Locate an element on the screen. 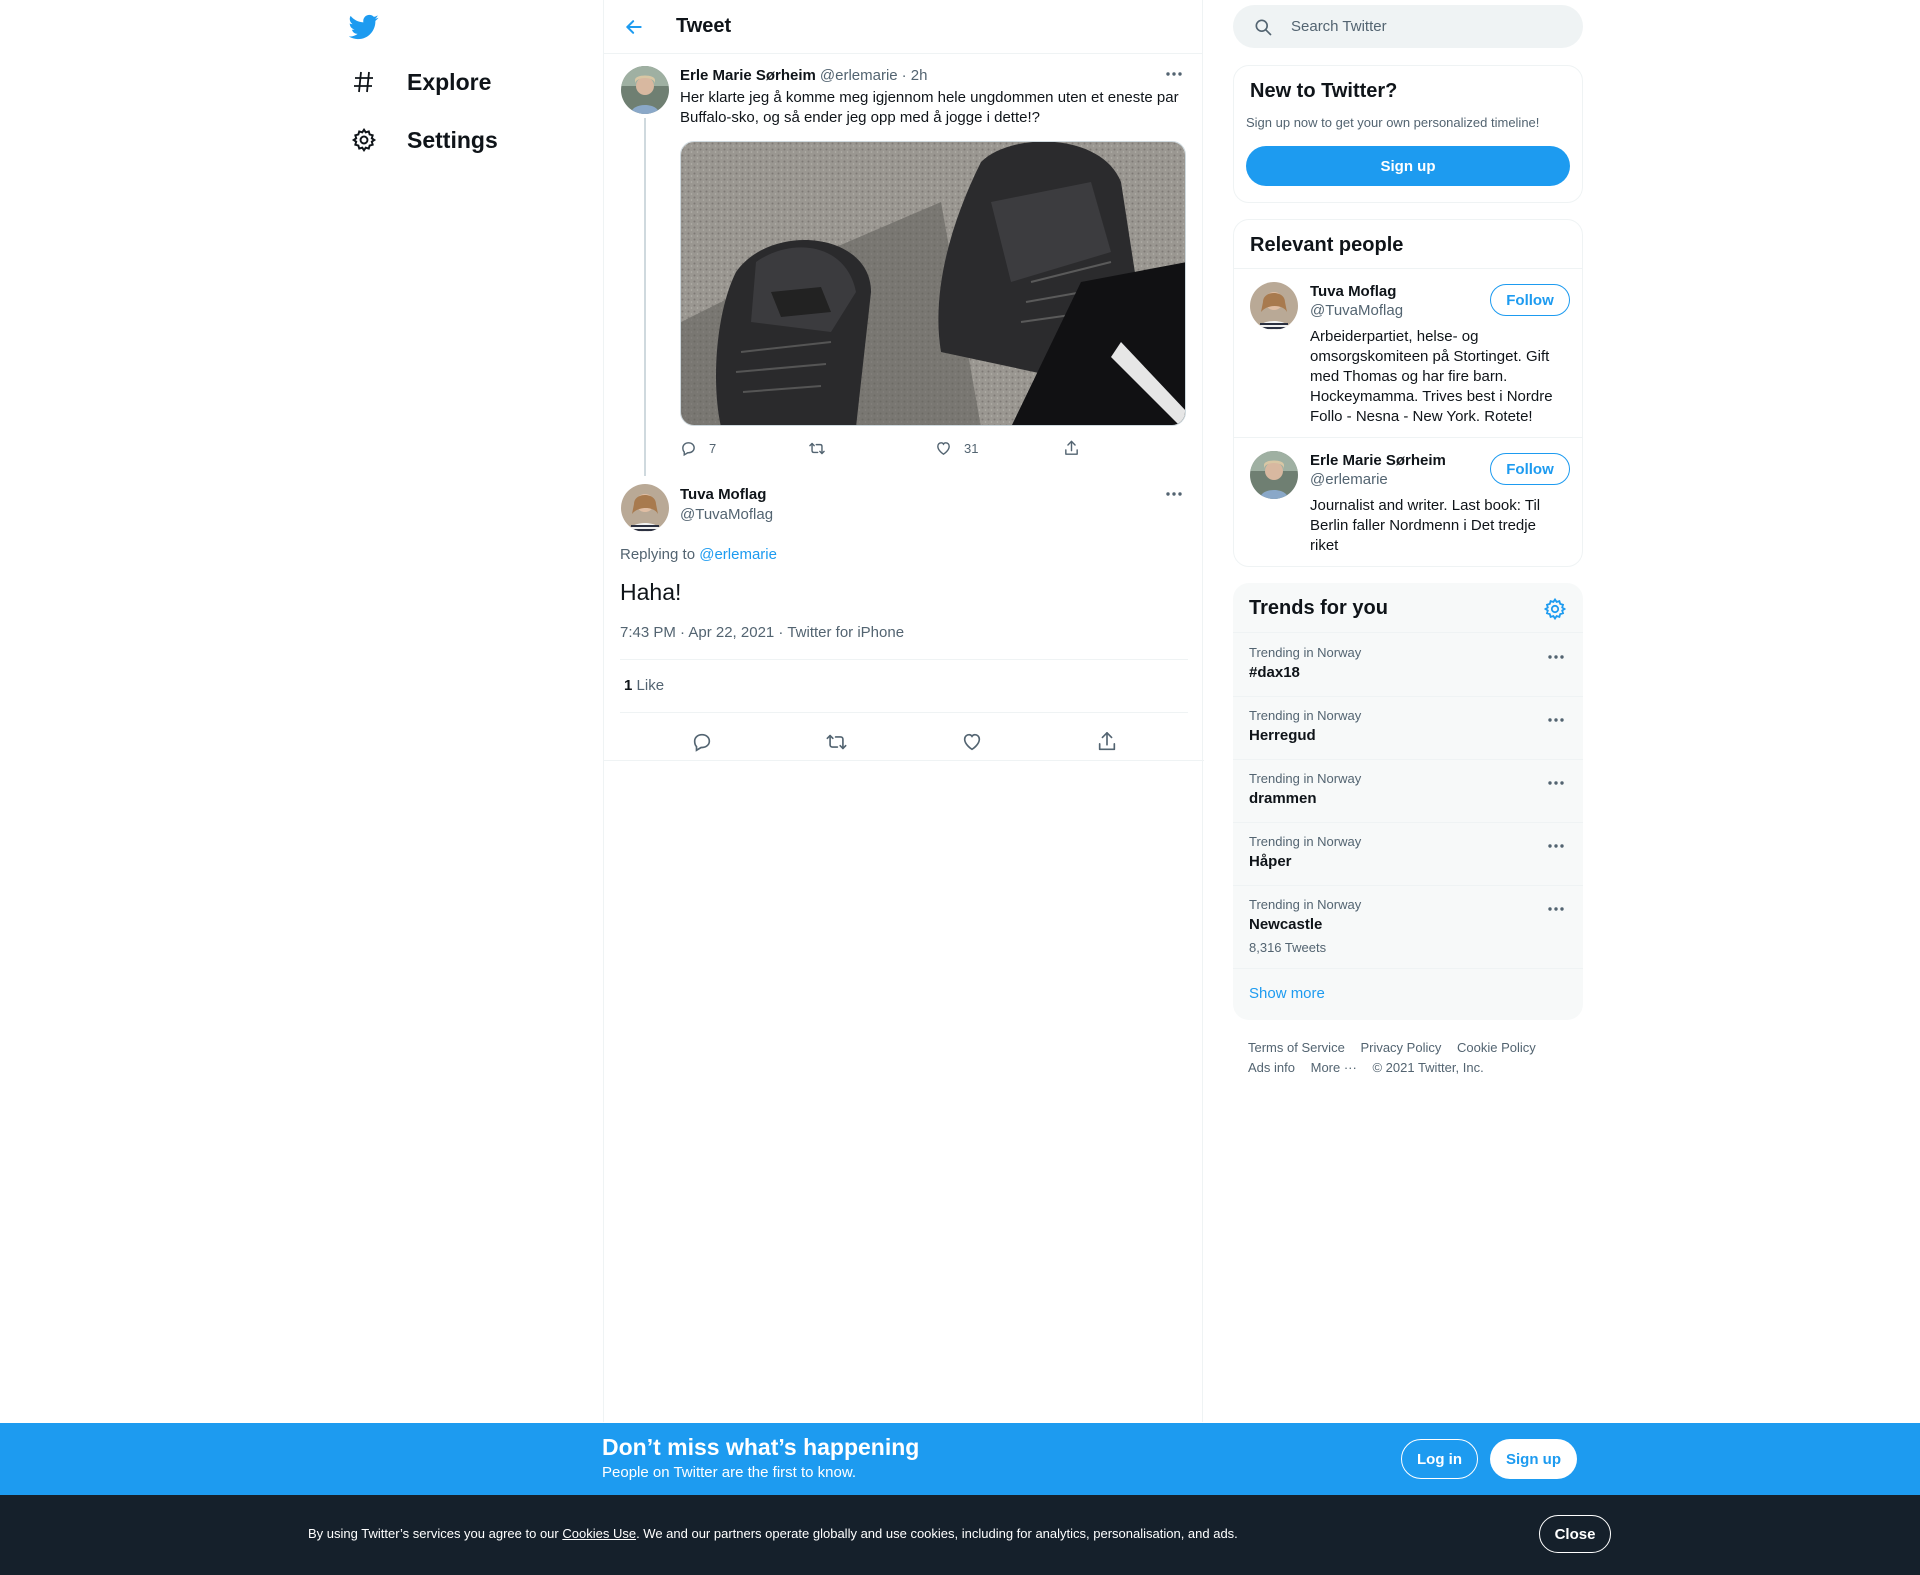  heart-icon is located at coordinates (971, 742).